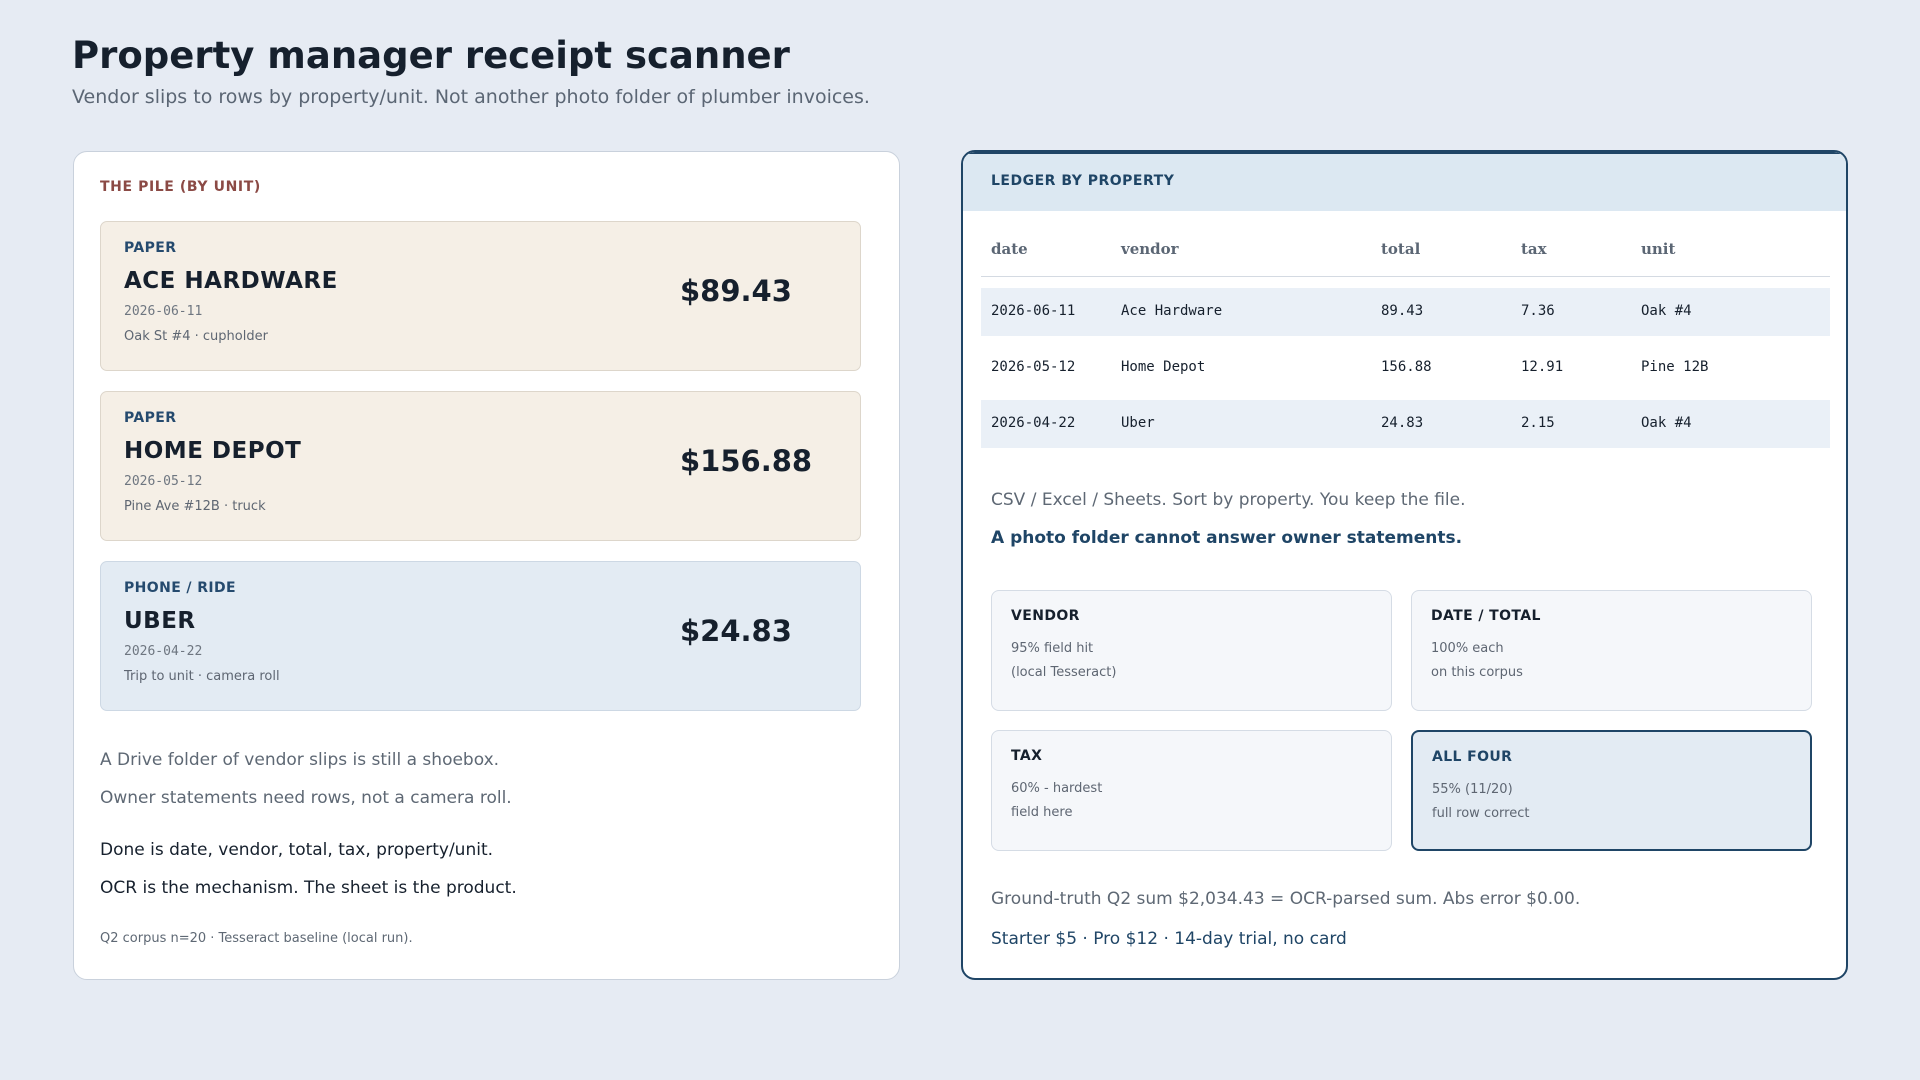 This screenshot has width=1920, height=1080. What do you see at coordinates (1033, 423) in the screenshot?
I see `cell-date: 2026-04-22` at bounding box center [1033, 423].